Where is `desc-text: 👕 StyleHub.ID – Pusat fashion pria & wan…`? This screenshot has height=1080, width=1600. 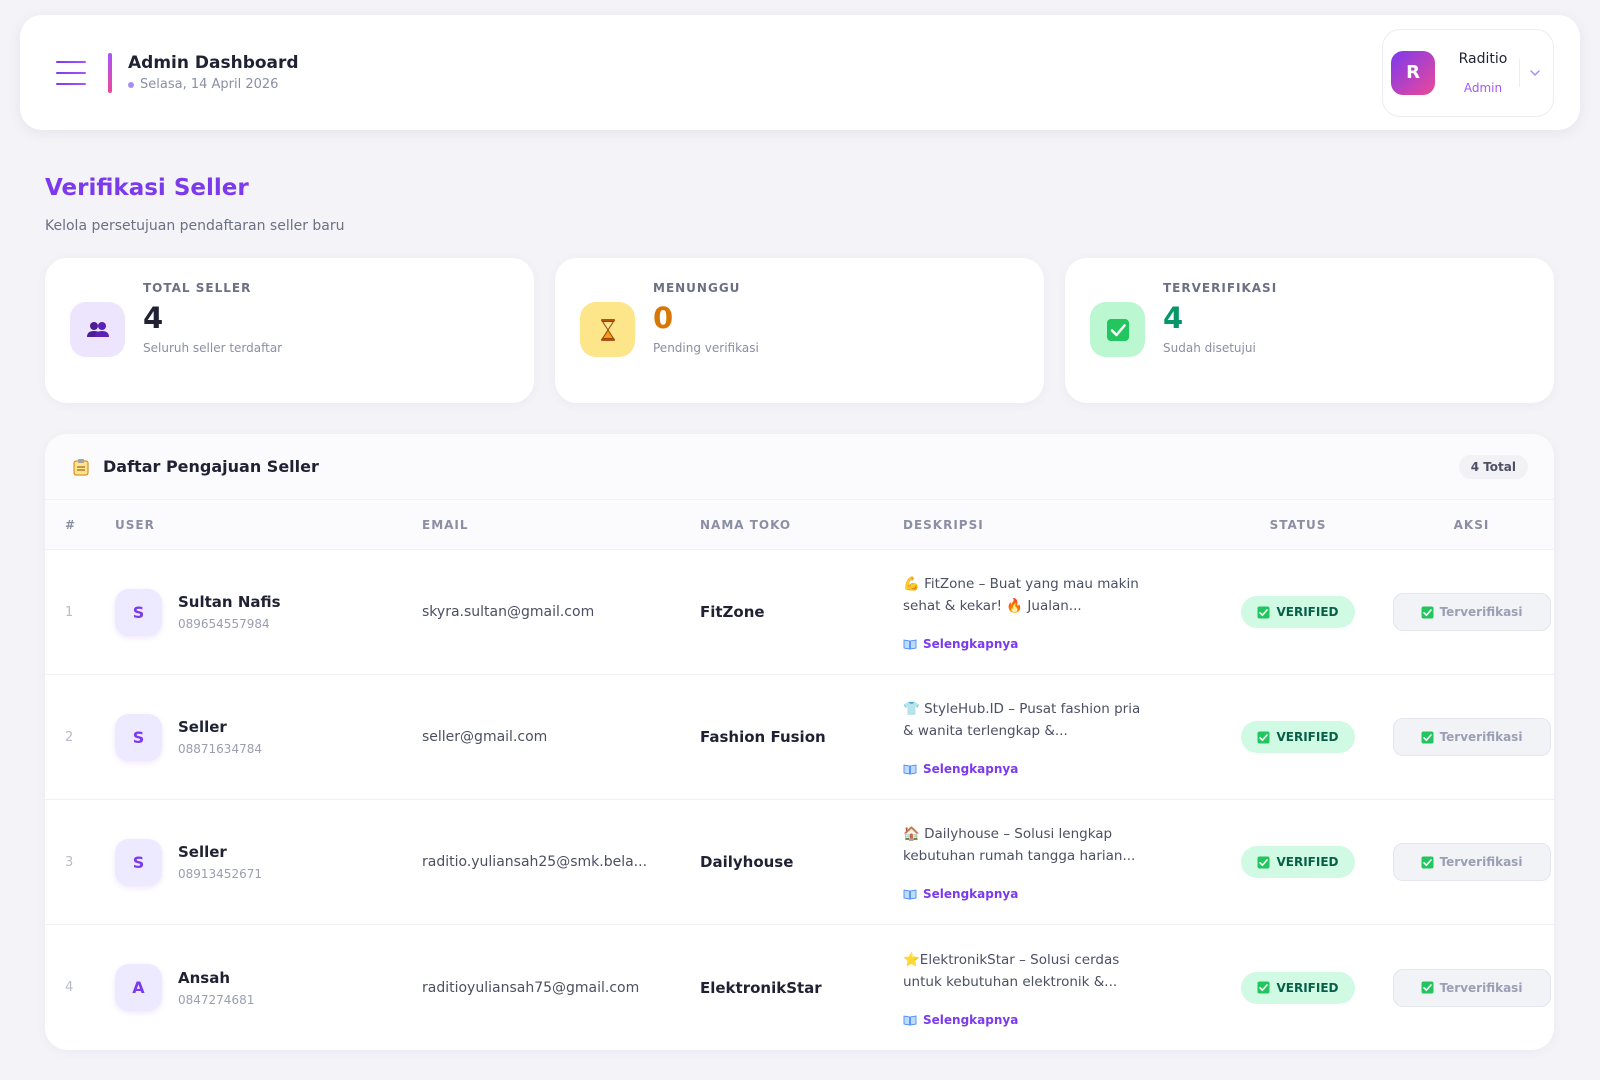
desc-text: 👕 StyleHub.ID – Pusat fashion pria & wan… is located at coordinates (1022, 720).